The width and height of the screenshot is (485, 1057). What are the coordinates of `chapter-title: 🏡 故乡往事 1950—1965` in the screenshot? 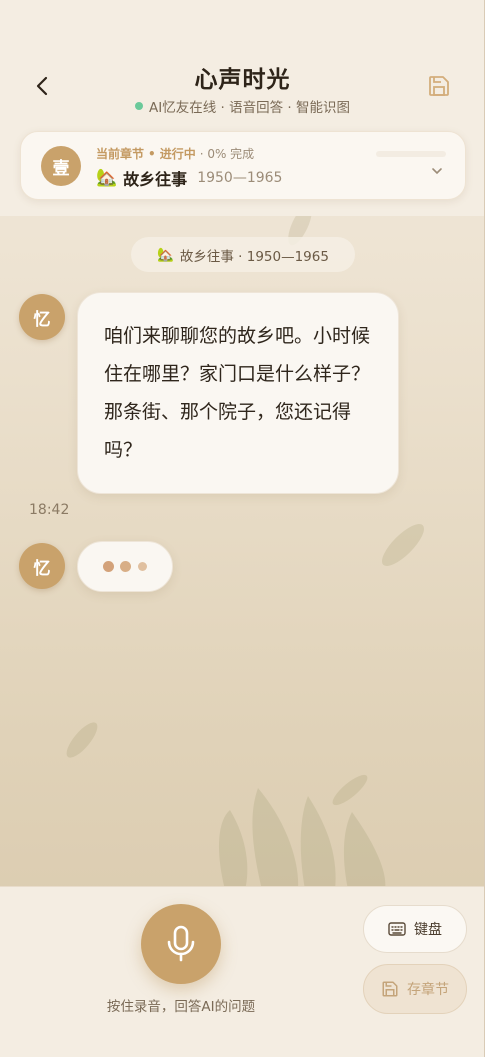 It's located at (189, 178).